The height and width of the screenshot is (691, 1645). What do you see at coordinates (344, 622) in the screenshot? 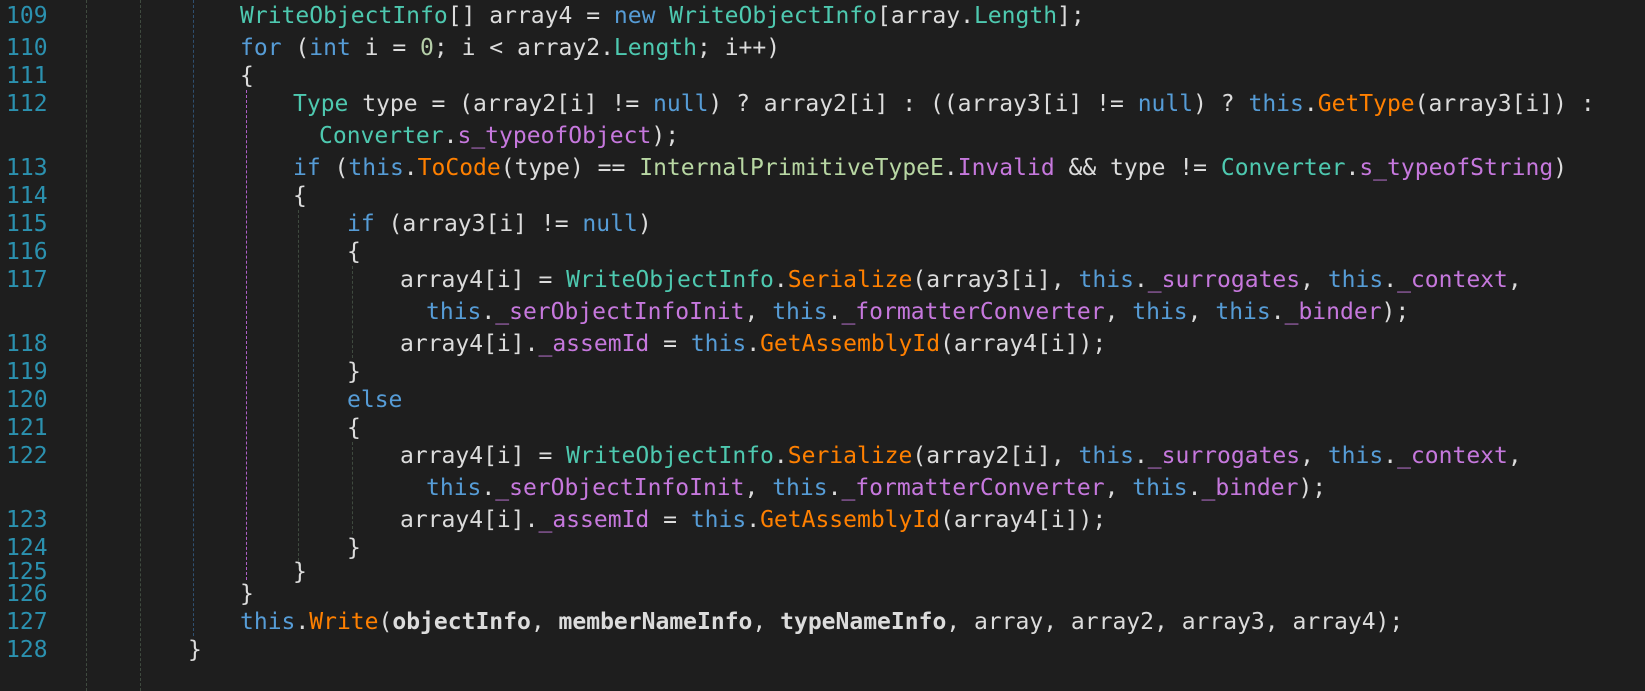
I see `token-method: Write` at bounding box center [344, 622].